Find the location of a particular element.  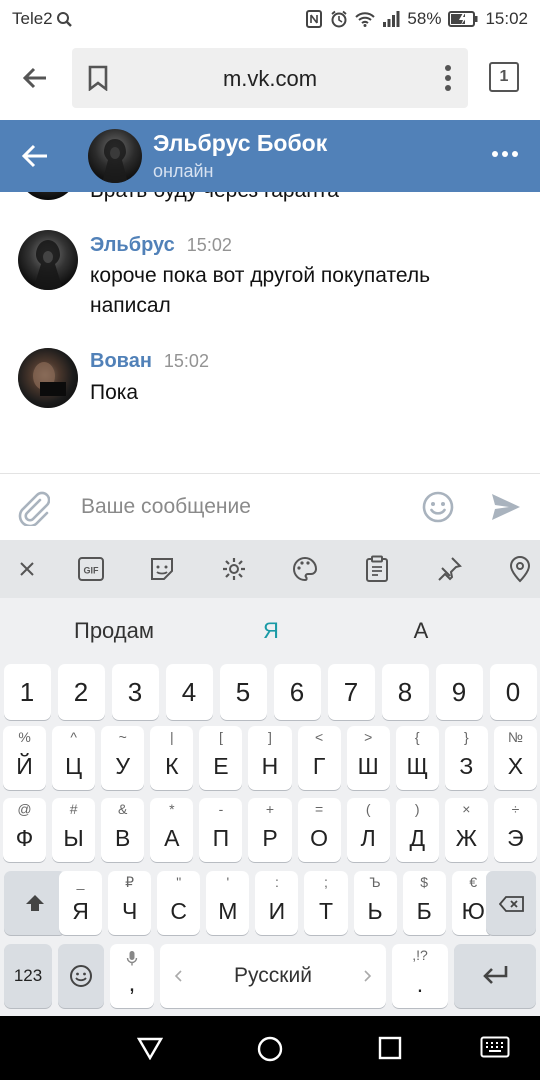

letter-key: ₽ Ч is located at coordinates (130, 903).